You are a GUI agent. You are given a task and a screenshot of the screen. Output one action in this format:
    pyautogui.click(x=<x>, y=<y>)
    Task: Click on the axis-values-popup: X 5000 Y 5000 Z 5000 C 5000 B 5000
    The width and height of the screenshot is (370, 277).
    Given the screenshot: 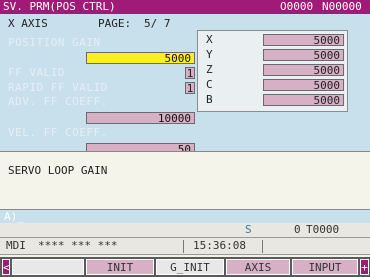 What is the action you would take?
    pyautogui.click(x=272, y=71)
    